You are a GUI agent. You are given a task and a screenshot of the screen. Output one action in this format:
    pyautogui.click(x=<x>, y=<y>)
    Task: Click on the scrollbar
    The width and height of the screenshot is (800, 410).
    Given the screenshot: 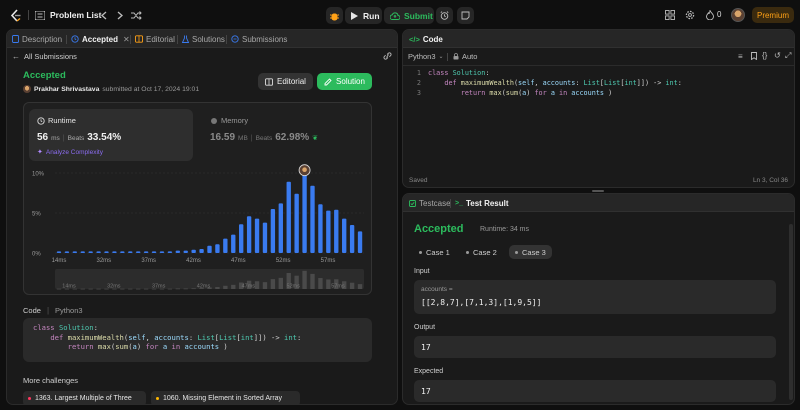 What is the action you would take?
    pyautogui.click(x=791, y=312)
    